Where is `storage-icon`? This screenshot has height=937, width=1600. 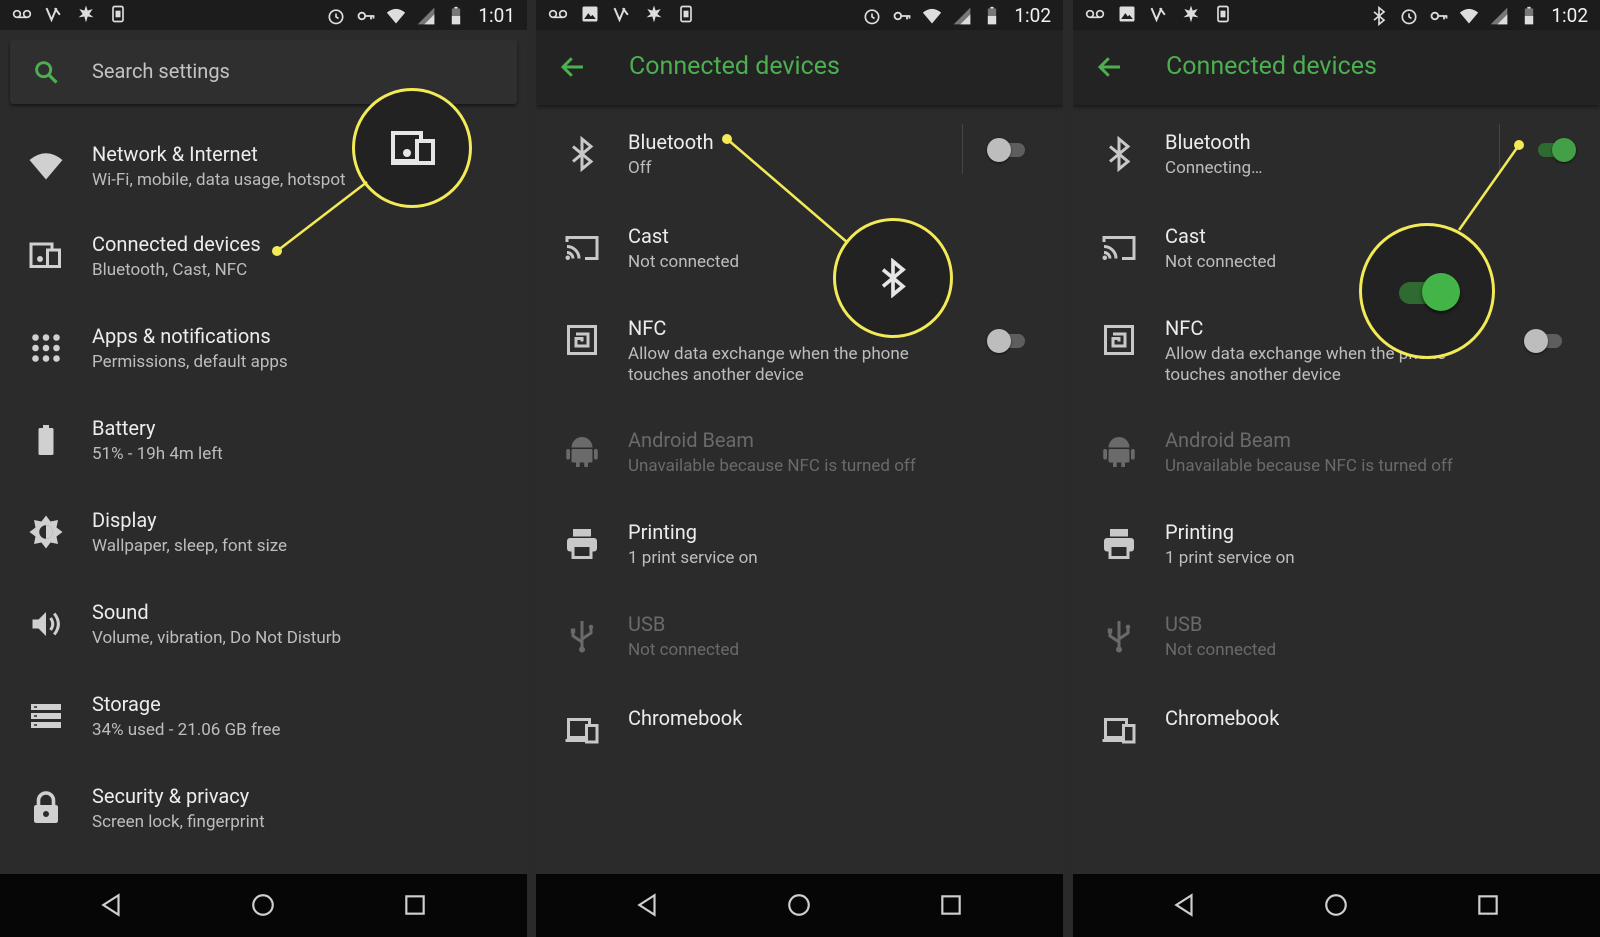
storage-icon is located at coordinates (46, 716).